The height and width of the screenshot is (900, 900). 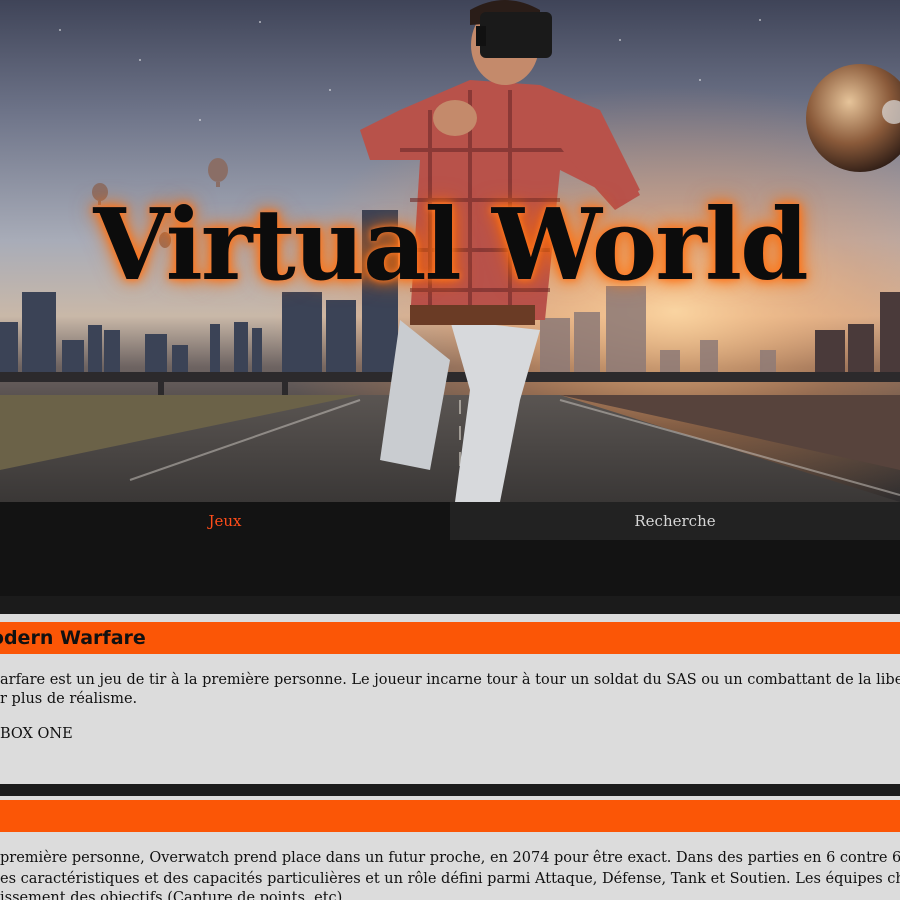 I want to click on article-text-line: r plus de réalisme., so click(x=69, y=699).